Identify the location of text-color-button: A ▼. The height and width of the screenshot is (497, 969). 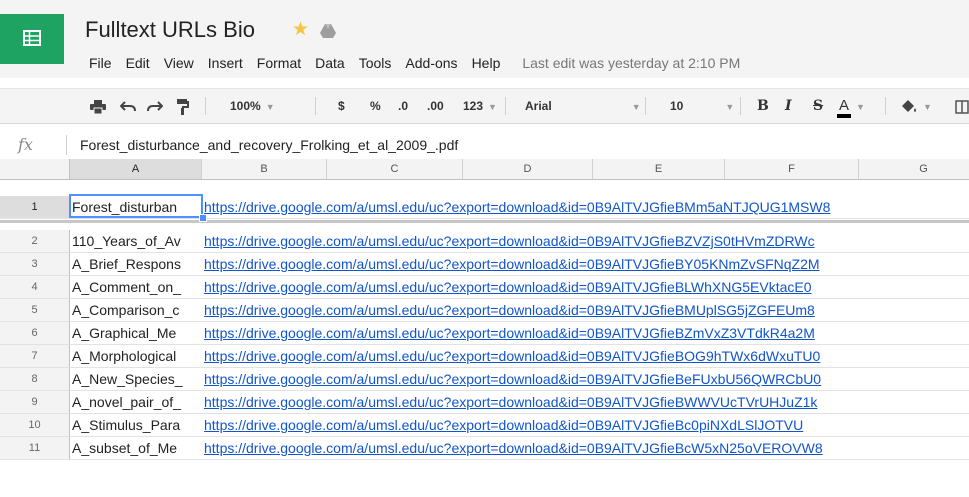
(851, 106).